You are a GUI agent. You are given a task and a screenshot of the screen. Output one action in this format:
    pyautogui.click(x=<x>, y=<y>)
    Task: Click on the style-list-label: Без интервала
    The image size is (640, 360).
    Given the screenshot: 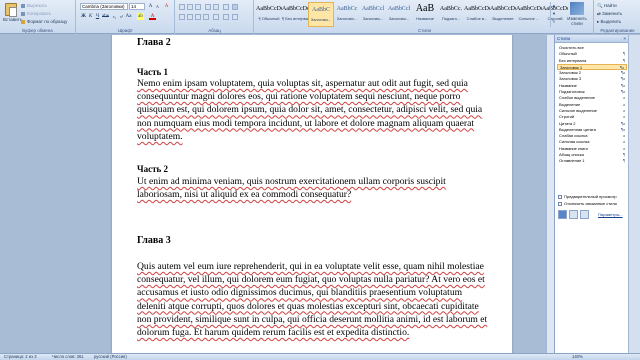 What is the action you would take?
    pyautogui.click(x=573, y=60)
    